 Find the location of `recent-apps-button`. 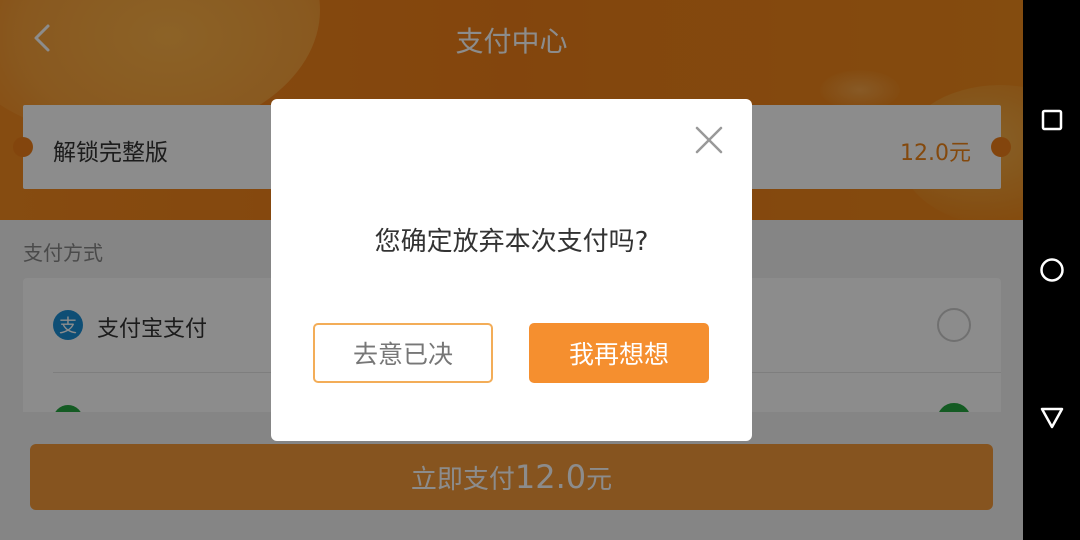

recent-apps-button is located at coordinates (1052, 120).